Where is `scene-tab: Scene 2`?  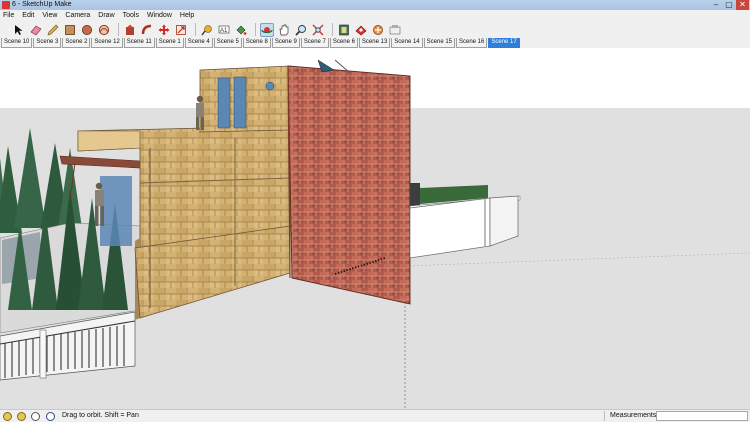 scene-tab: Scene 2 is located at coordinates (76, 43).